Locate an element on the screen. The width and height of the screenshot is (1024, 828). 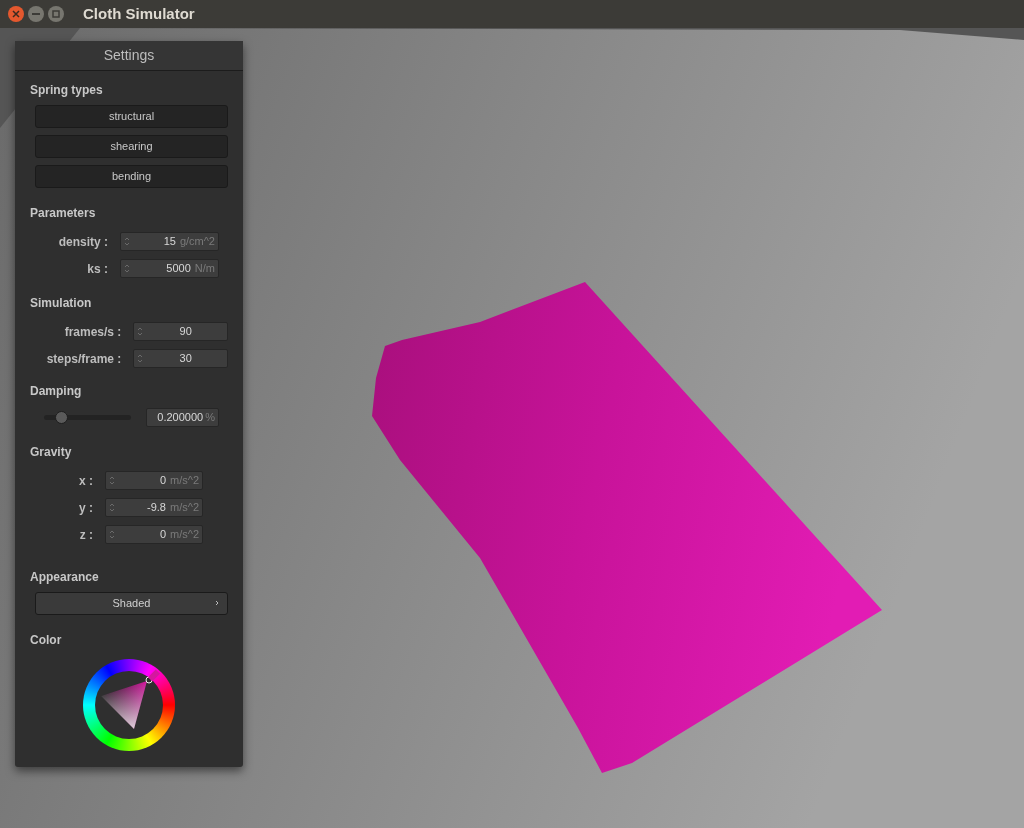
window-title: Cloth Simulator is located at coordinates (139, 13).